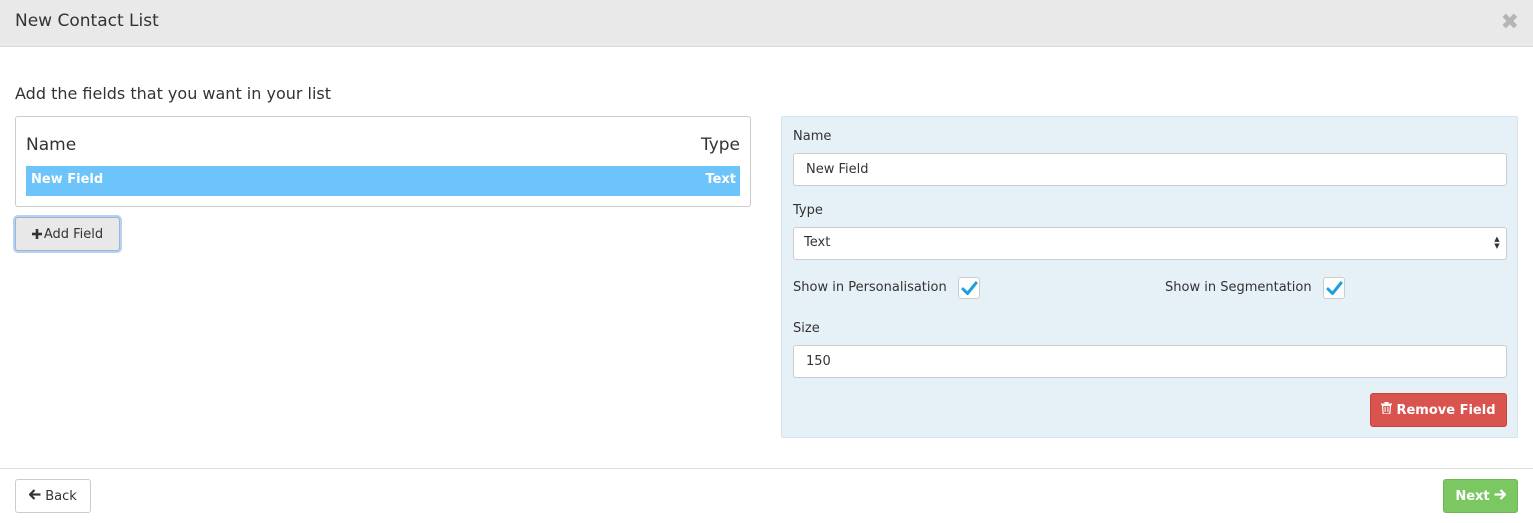 The image size is (1533, 523). Describe the element at coordinates (812, 136) in the screenshot. I see `name-label: Name` at that location.